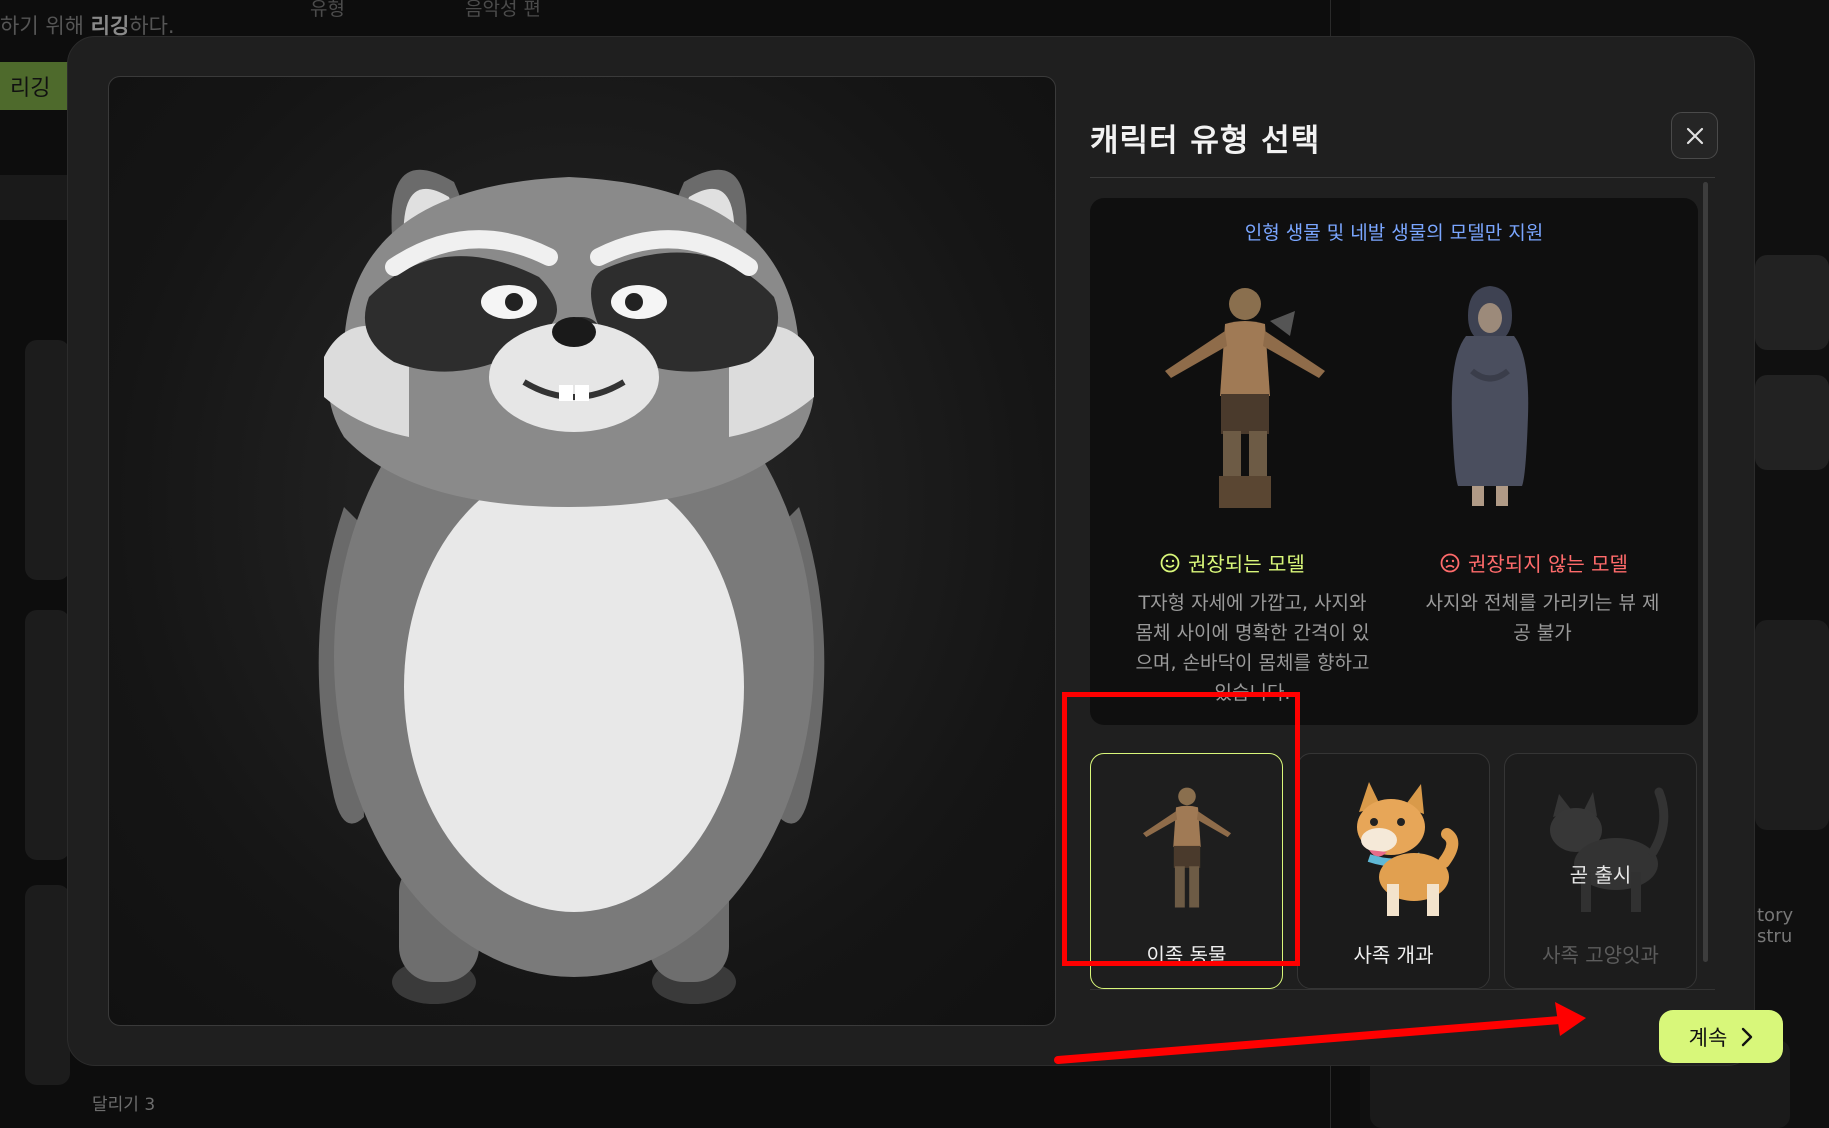 Image resolution: width=1829 pixels, height=1128 pixels. What do you see at coordinates (1170, 562) in the screenshot?
I see `smile-icon` at bounding box center [1170, 562].